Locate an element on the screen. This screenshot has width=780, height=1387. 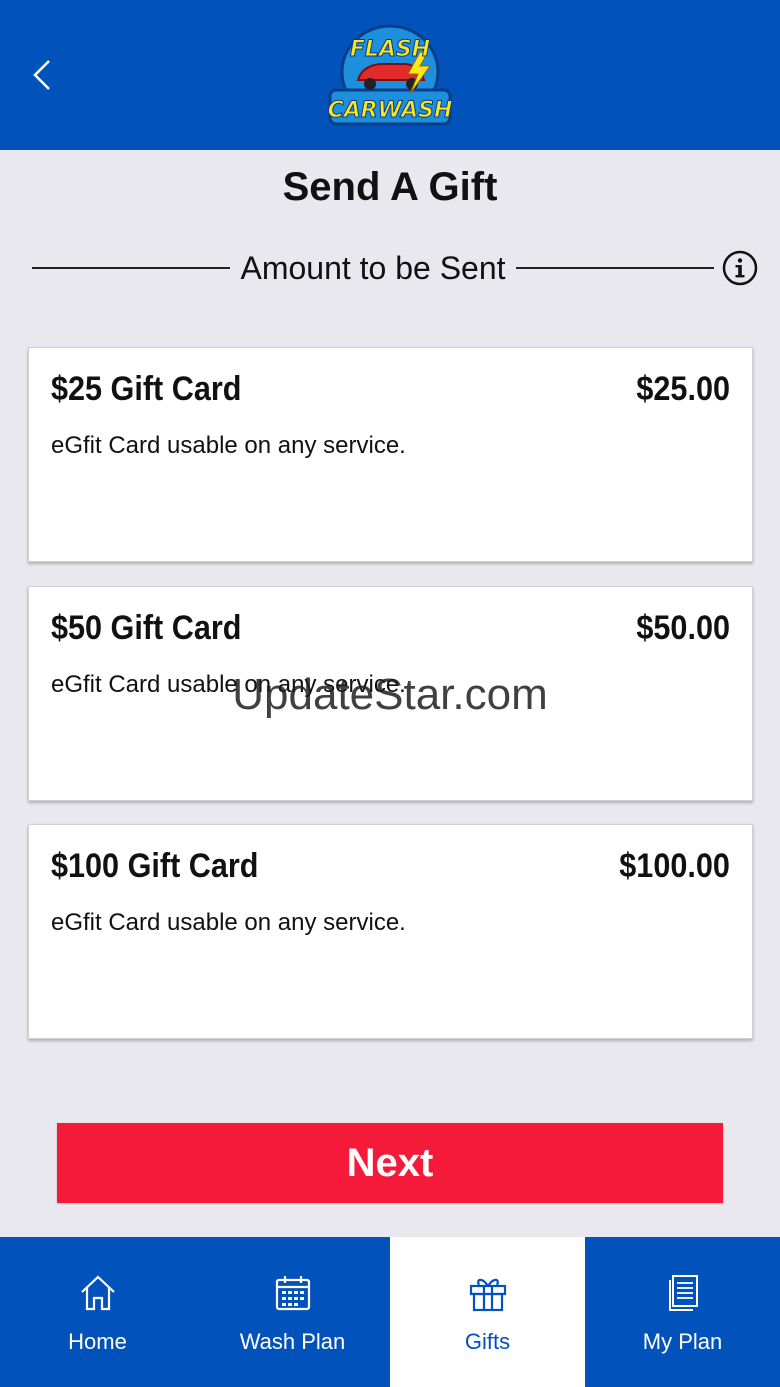
back-button is located at coordinates (42, 75).